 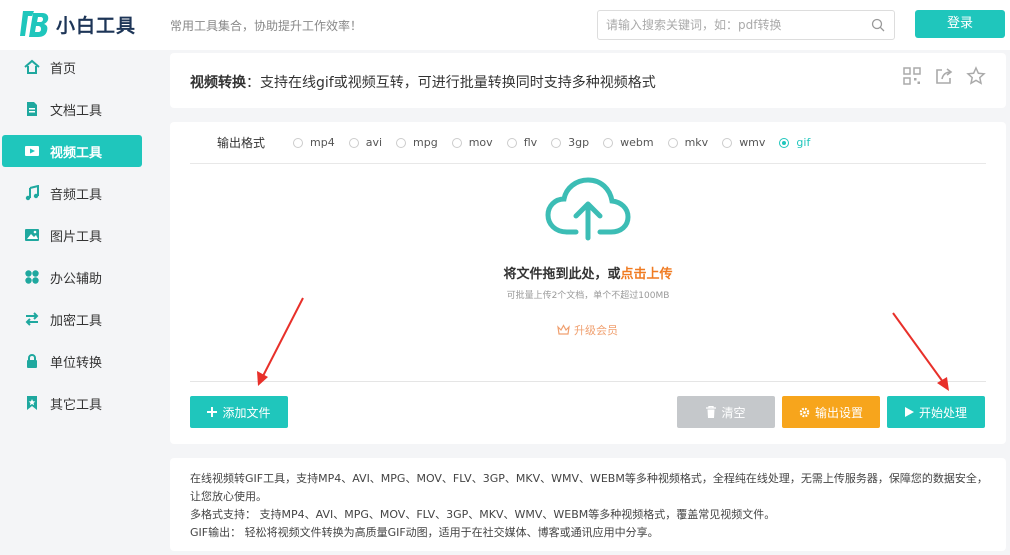 What do you see at coordinates (960, 24) in the screenshot?
I see `login-button: 登录` at bounding box center [960, 24].